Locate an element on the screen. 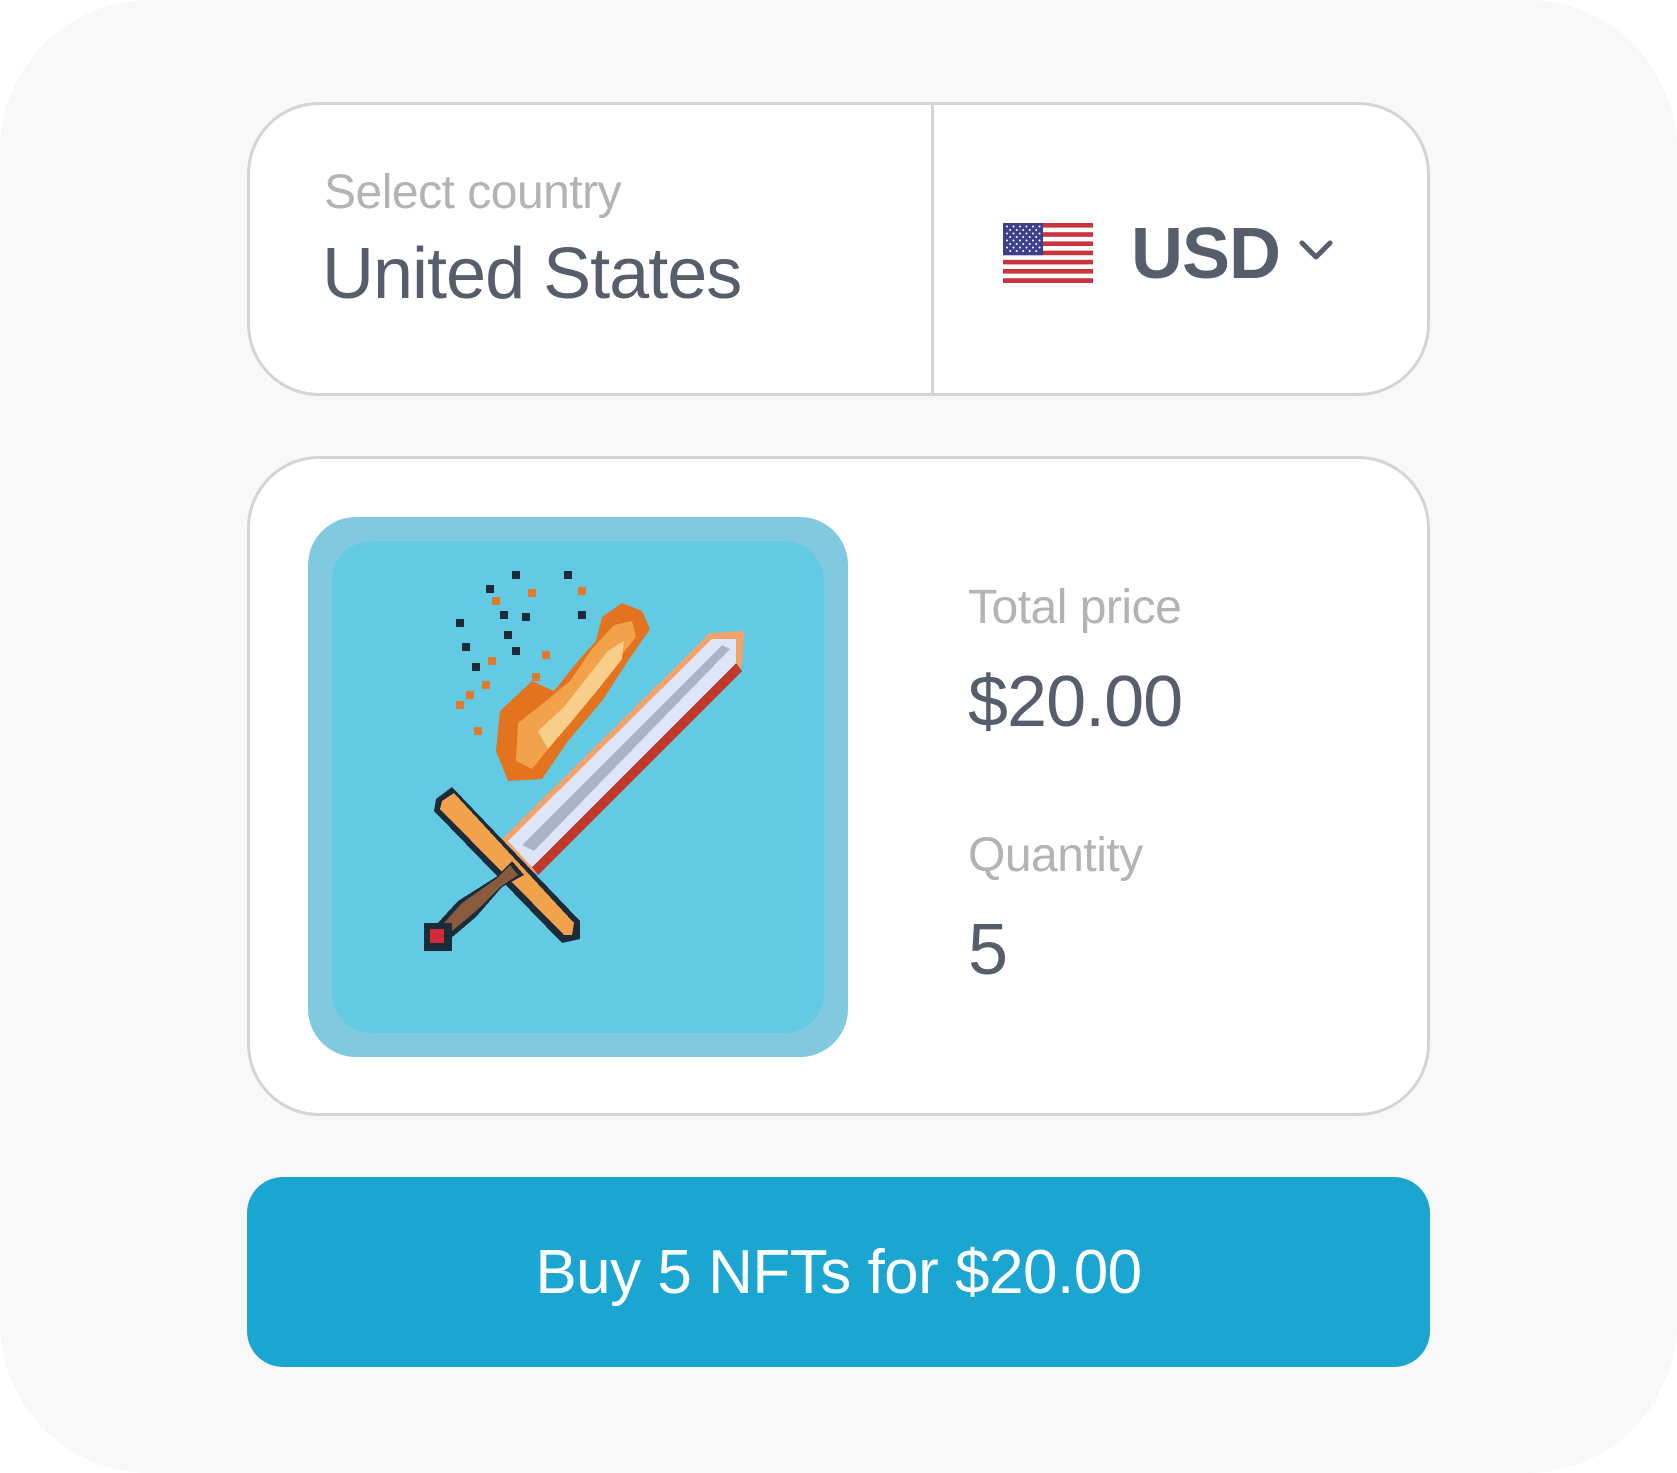 This screenshot has width=1677, height=1473. country-select: Select country United States is located at coordinates (592, 249).